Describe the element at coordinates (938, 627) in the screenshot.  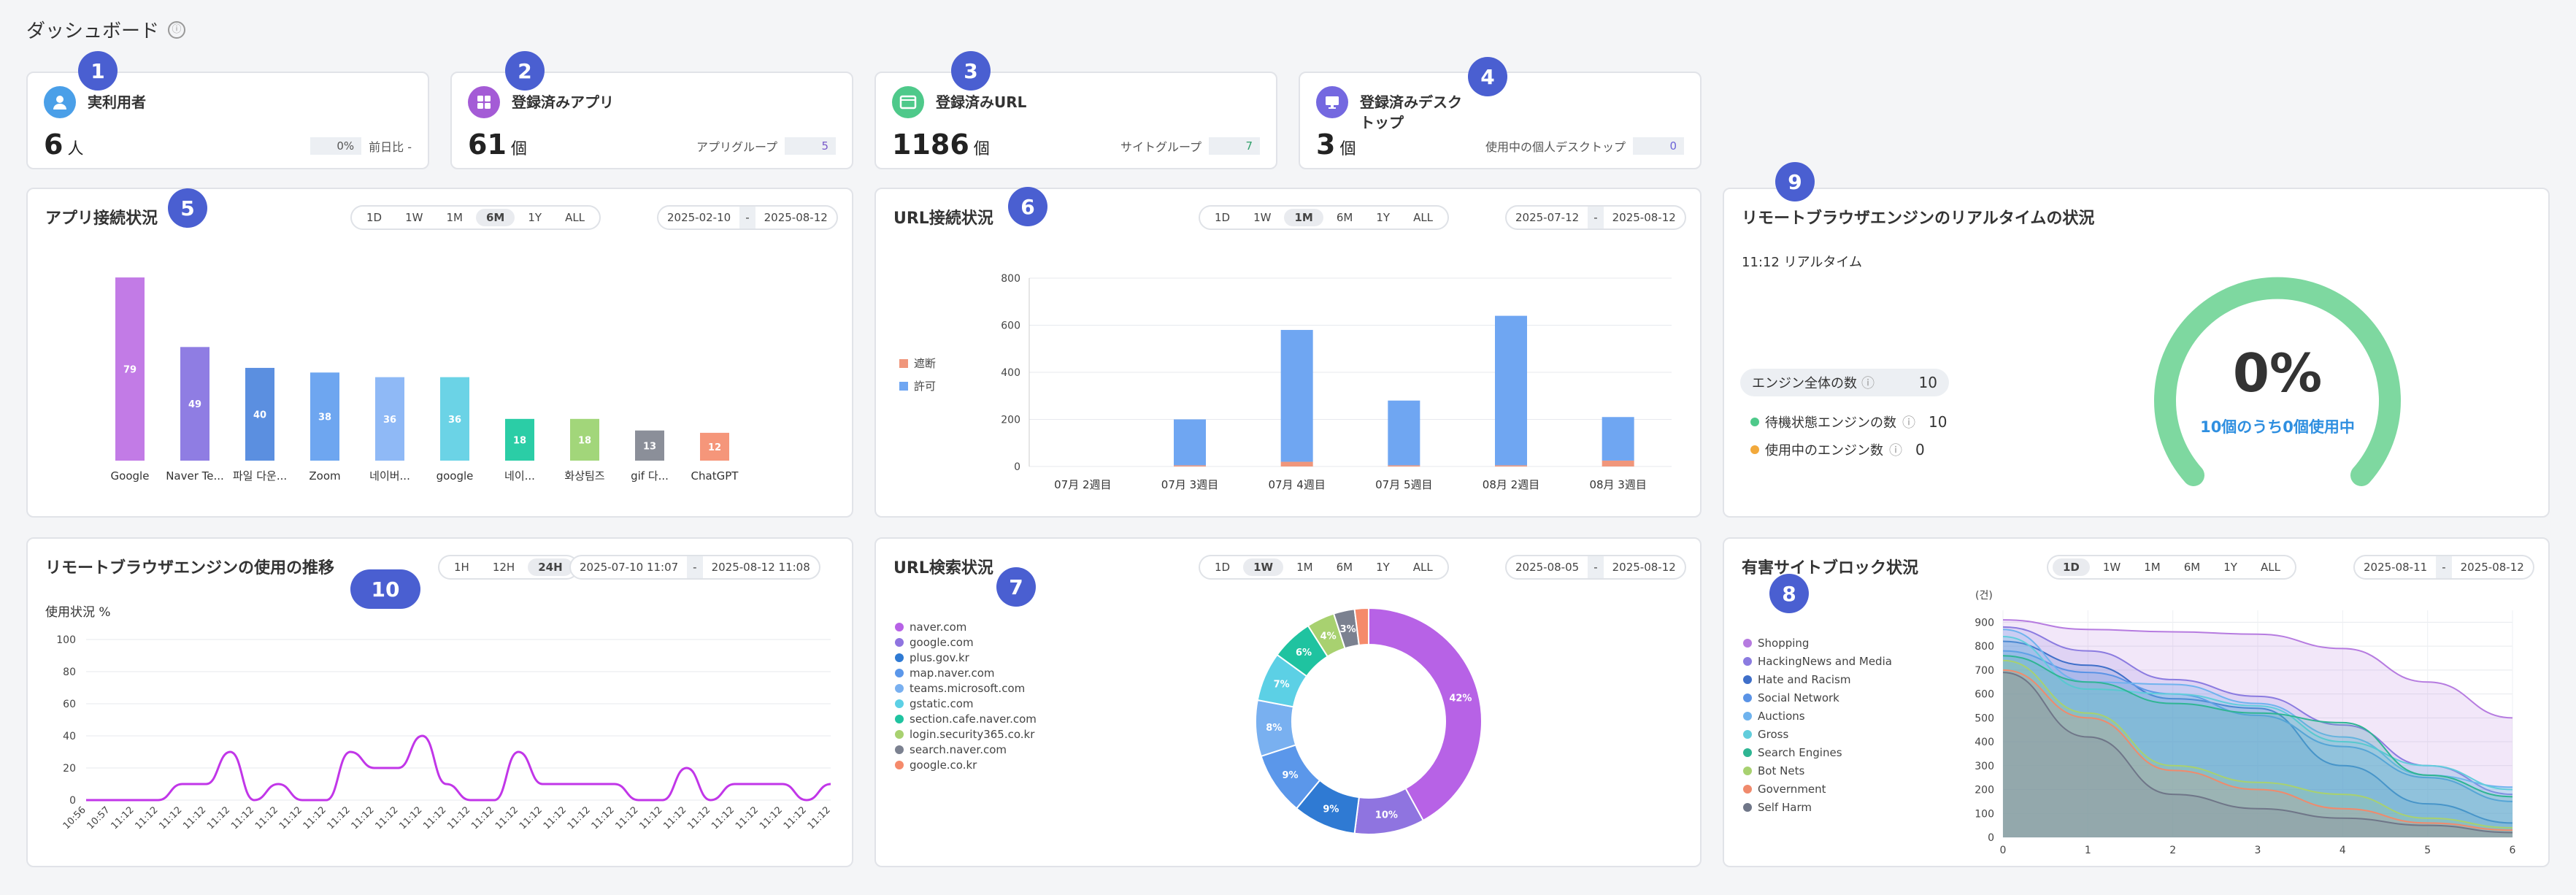
I see `legend-label: naver.com` at that location.